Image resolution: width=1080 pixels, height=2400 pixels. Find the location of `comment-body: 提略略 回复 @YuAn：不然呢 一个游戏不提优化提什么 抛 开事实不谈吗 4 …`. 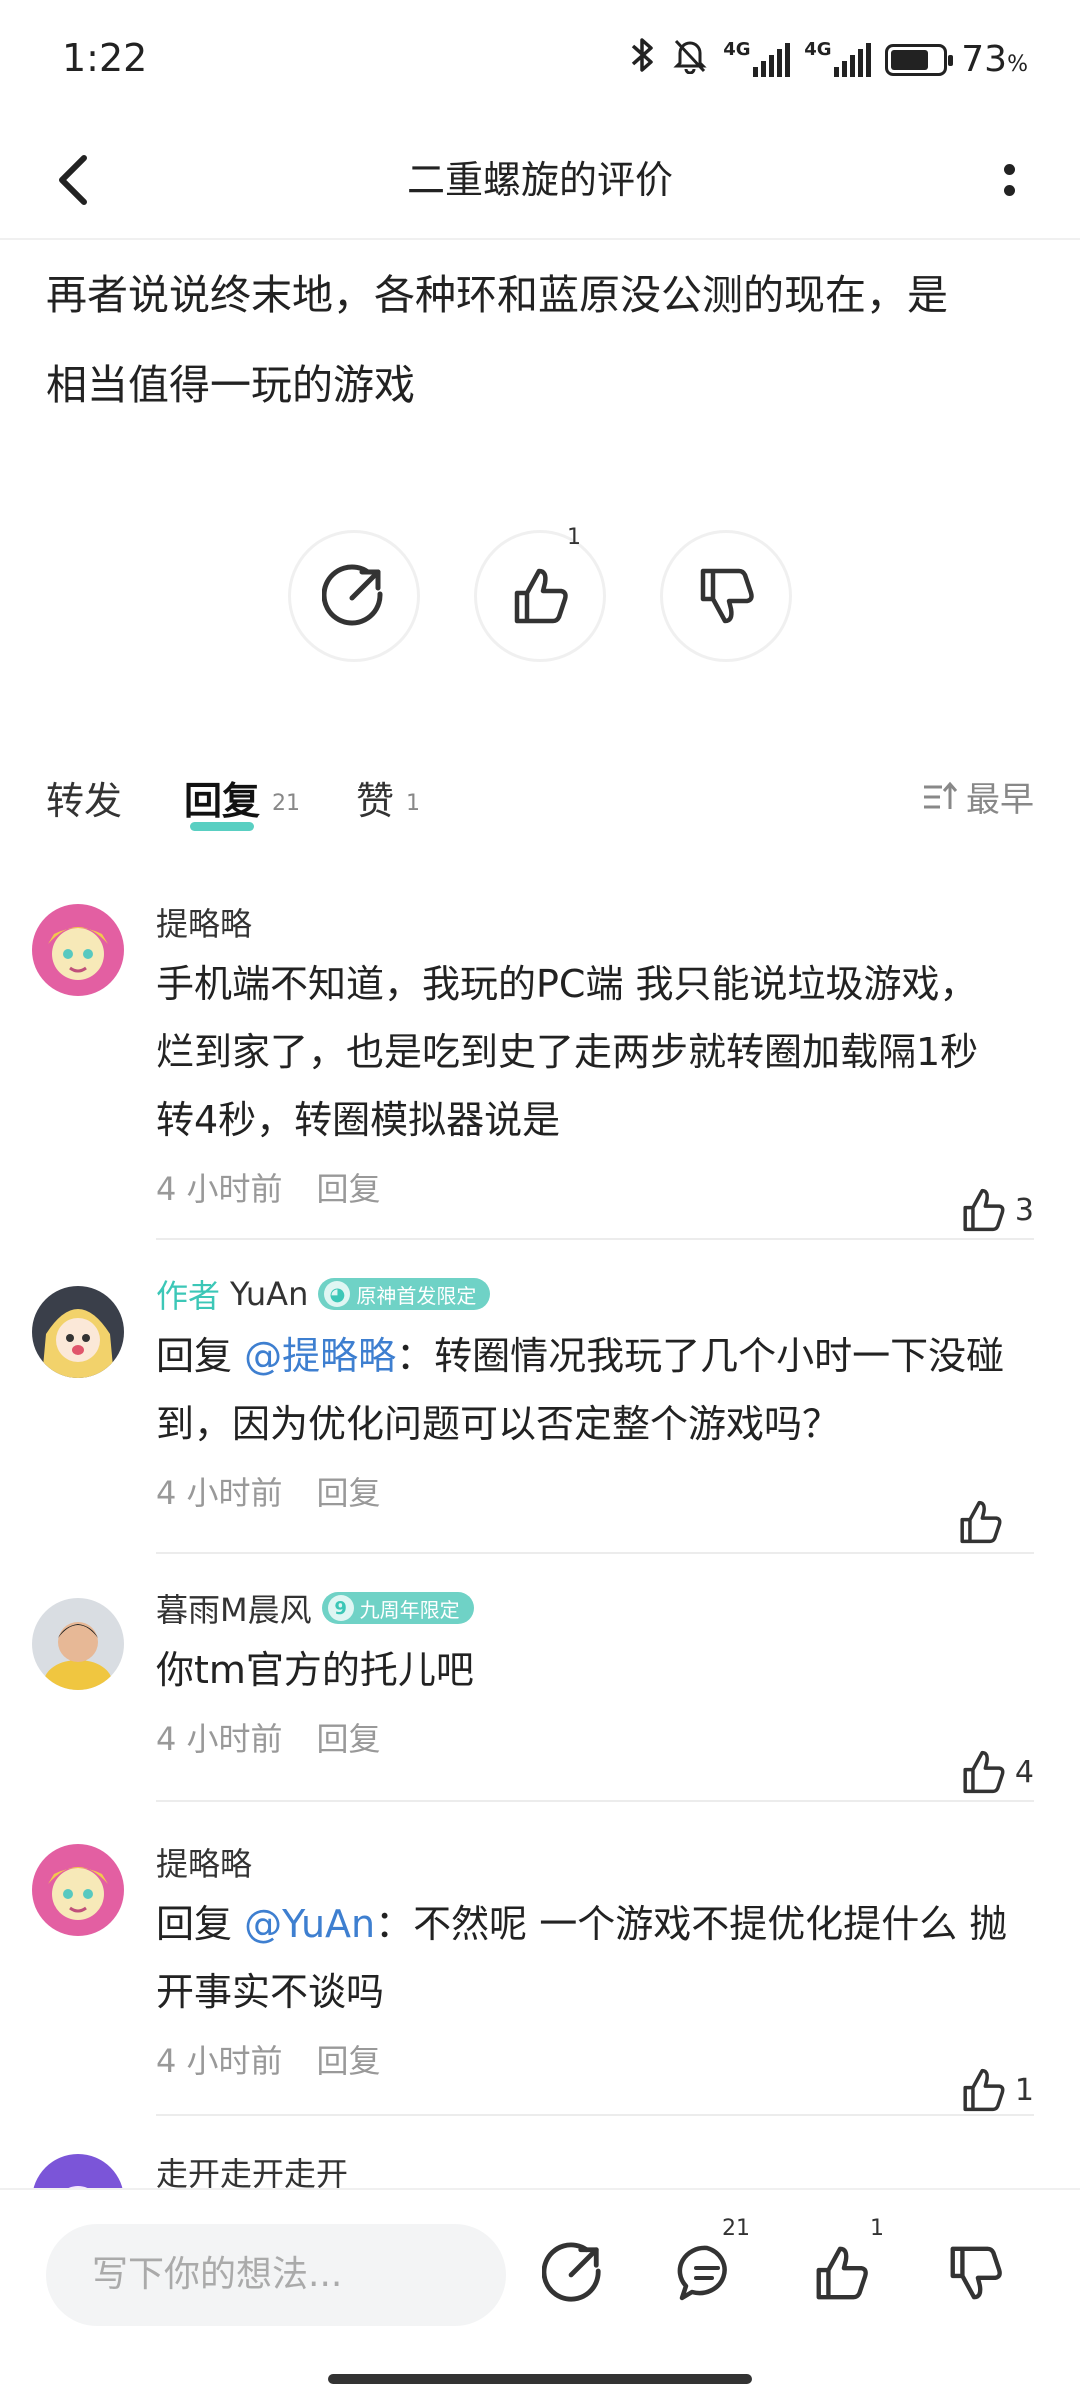

comment-body: 提略略 回复 @YuAn：不然呢 一个游戏不提优化提什么 抛 开事实不谈吗 4 … is located at coordinates (595, 1975).